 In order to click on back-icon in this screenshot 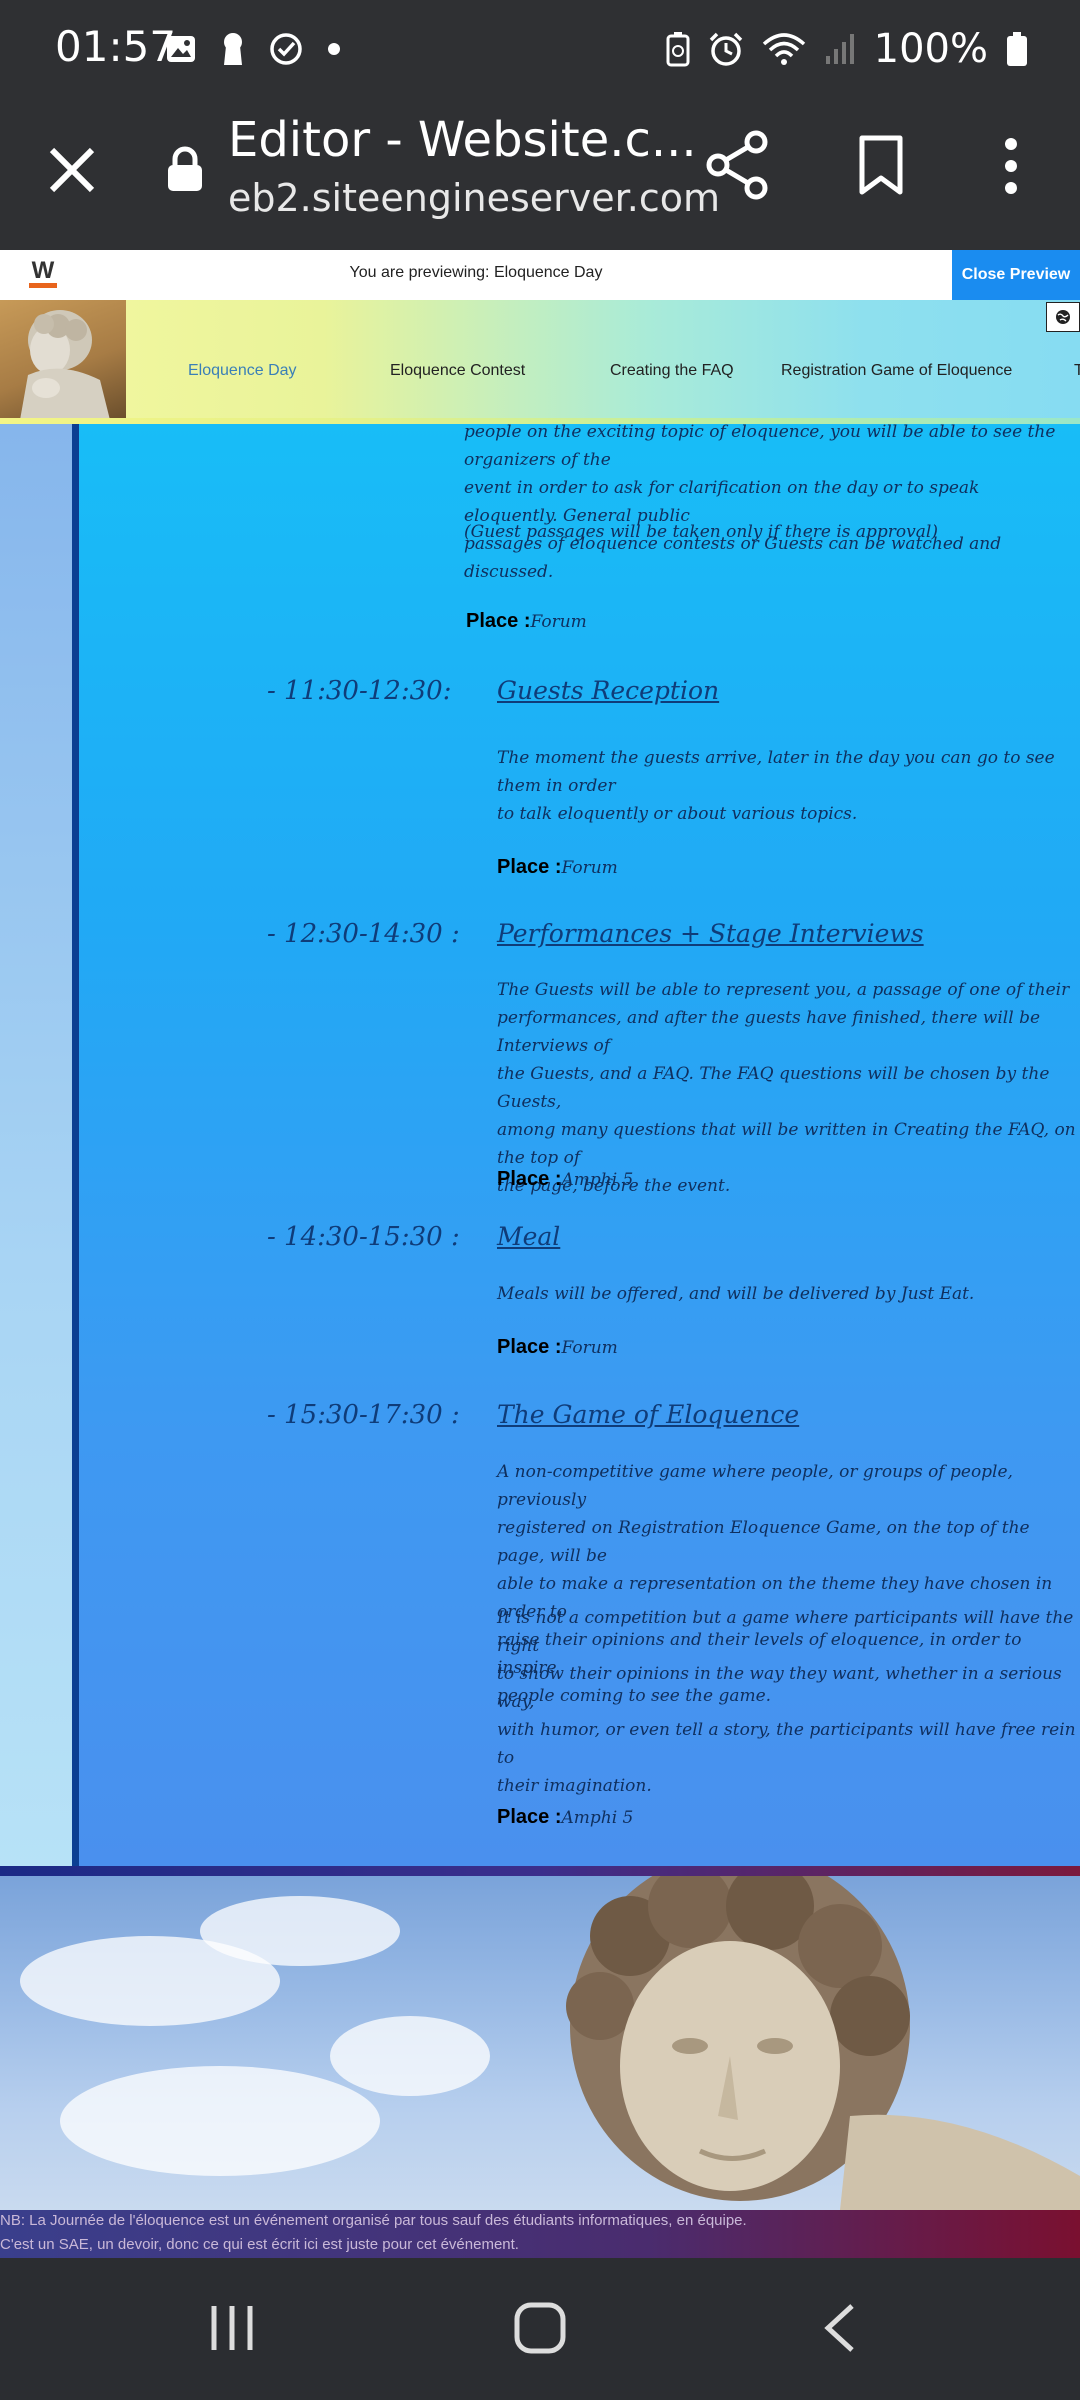, I will do `click(840, 2328)`.